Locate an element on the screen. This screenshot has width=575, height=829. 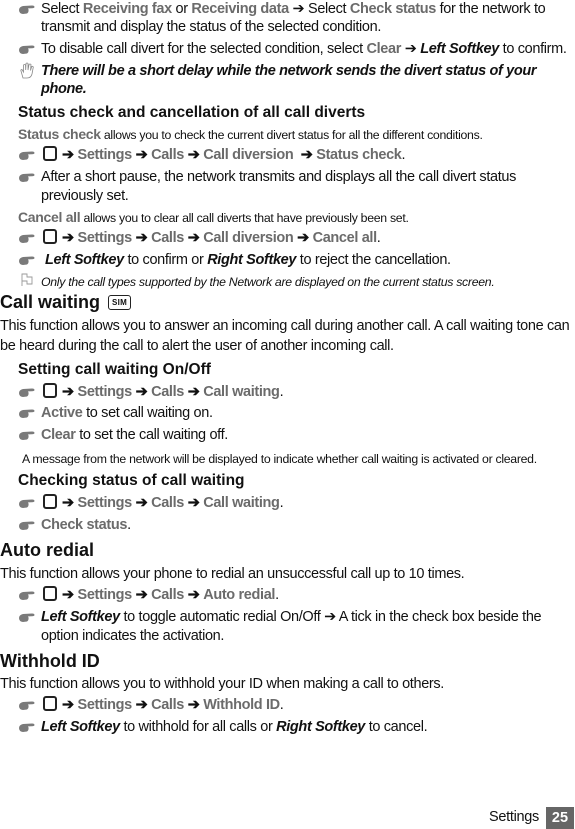
text: for the network to is located at coordinates (490, 9).